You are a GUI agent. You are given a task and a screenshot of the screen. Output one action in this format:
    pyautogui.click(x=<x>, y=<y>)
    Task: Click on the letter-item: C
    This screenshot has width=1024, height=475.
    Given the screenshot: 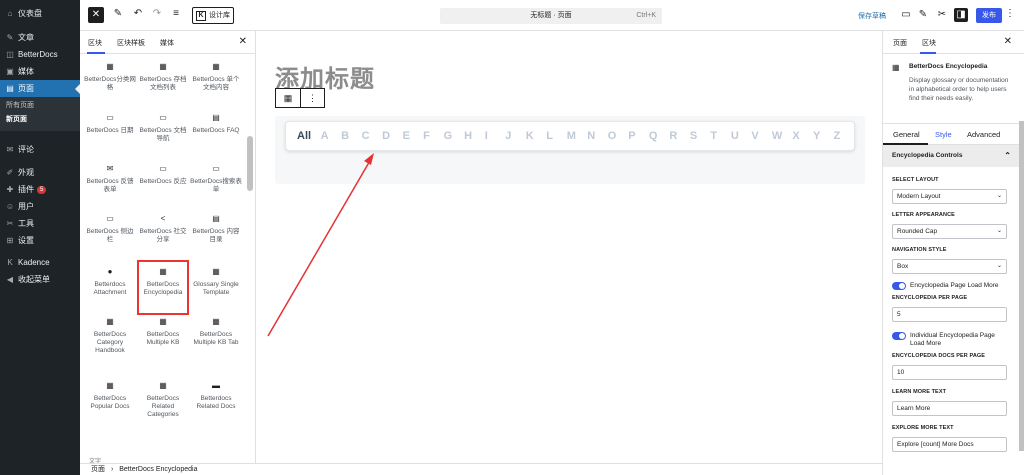 What is the action you would take?
    pyautogui.click(x=372, y=136)
    